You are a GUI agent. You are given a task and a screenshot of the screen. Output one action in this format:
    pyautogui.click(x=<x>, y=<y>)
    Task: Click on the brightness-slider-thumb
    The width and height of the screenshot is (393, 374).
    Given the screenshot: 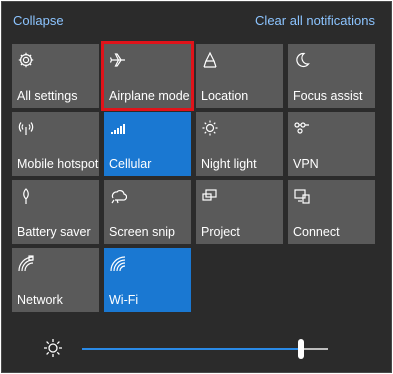 What is the action you would take?
    pyautogui.click(x=300, y=349)
    